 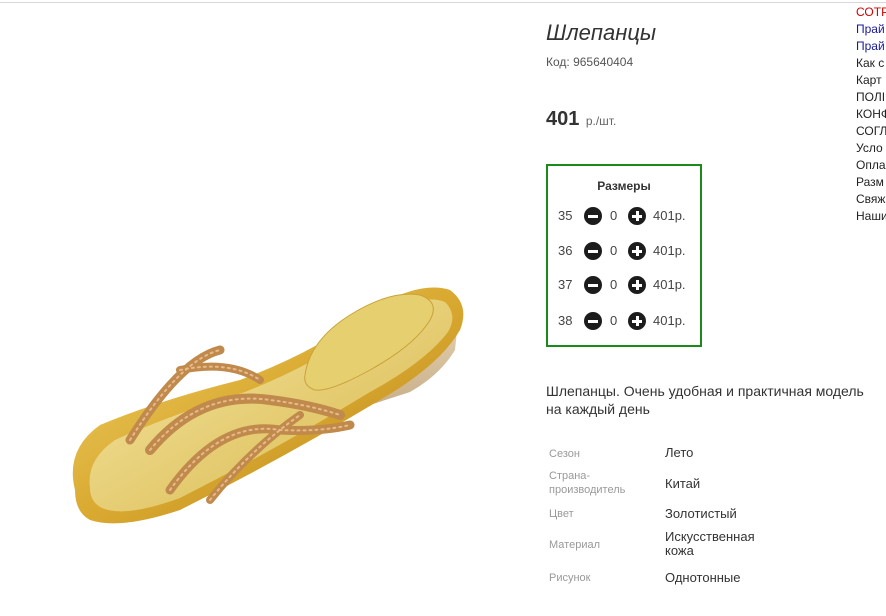 What do you see at coordinates (871, 182) in the screenshot?
I see `side-menu-link: Разм` at bounding box center [871, 182].